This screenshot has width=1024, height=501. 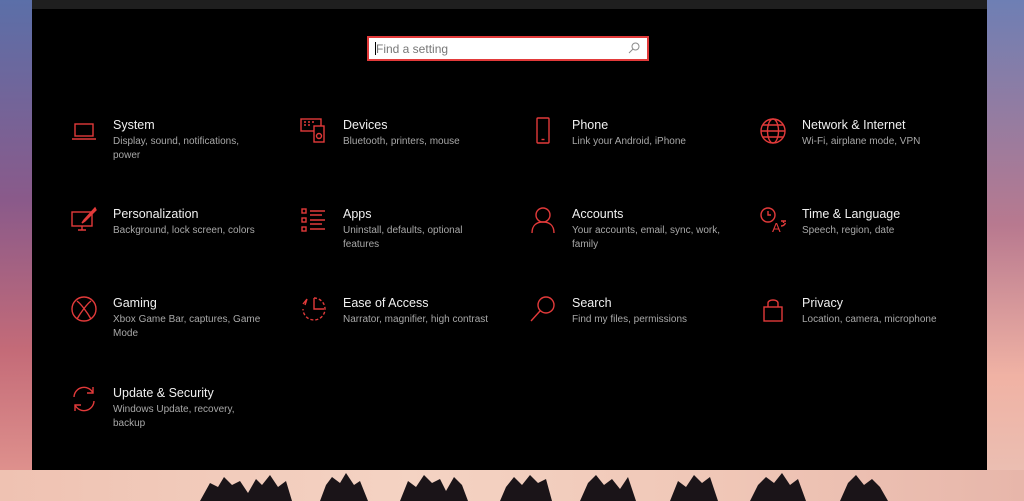 What do you see at coordinates (859, 330) in the screenshot?
I see `settings-tile-privacy: Privacy Location, camera, microphone` at bounding box center [859, 330].